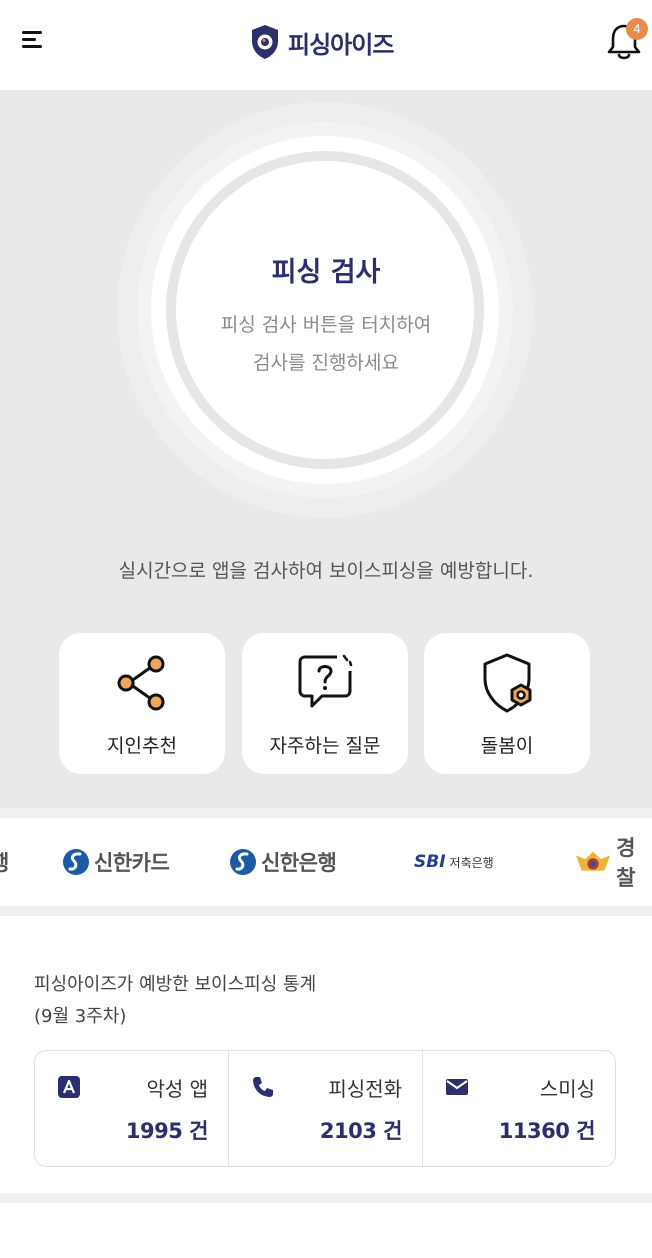  I want to click on stat-value: 1995 건, so click(167, 1131).